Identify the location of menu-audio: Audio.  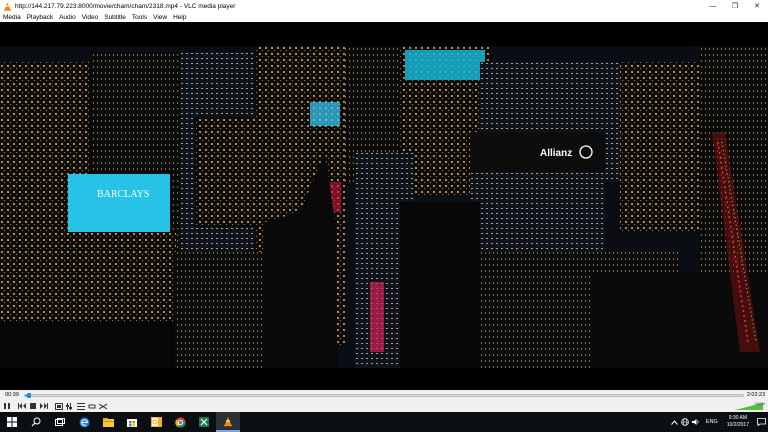
(67, 17).